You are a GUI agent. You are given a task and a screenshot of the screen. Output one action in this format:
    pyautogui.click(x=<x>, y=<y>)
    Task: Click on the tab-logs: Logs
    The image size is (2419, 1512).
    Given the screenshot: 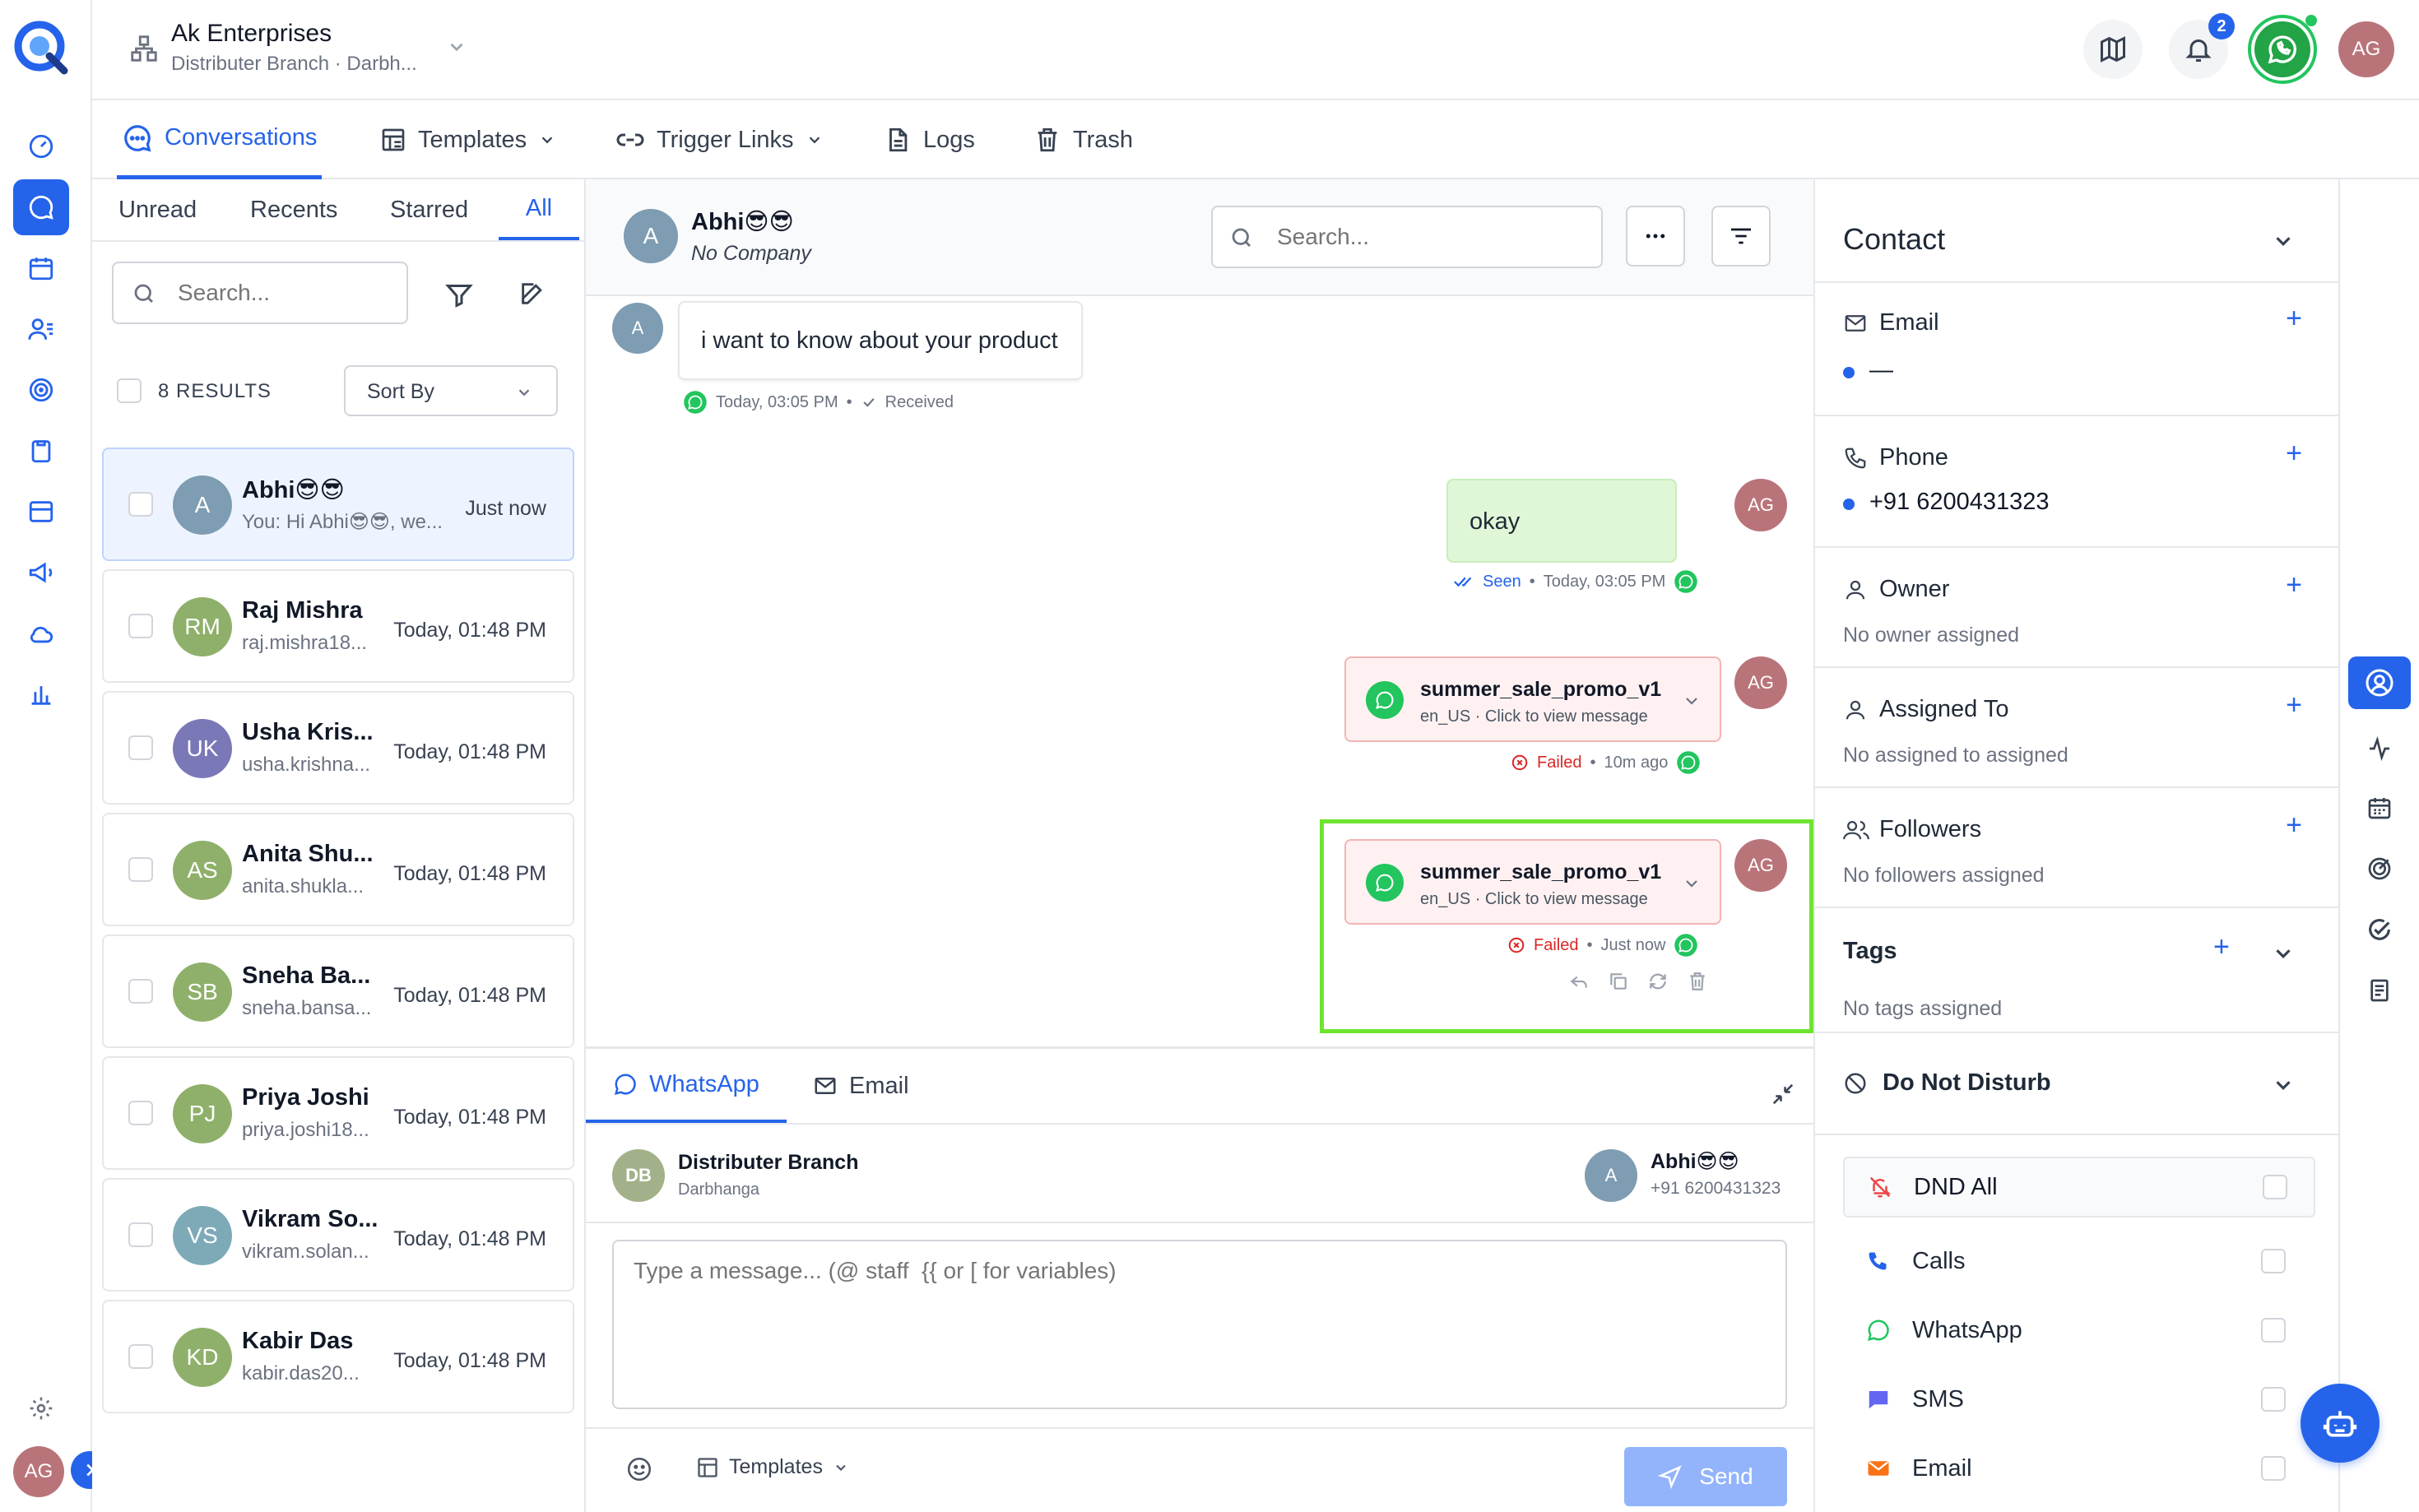 What is the action you would take?
    pyautogui.click(x=930, y=139)
    